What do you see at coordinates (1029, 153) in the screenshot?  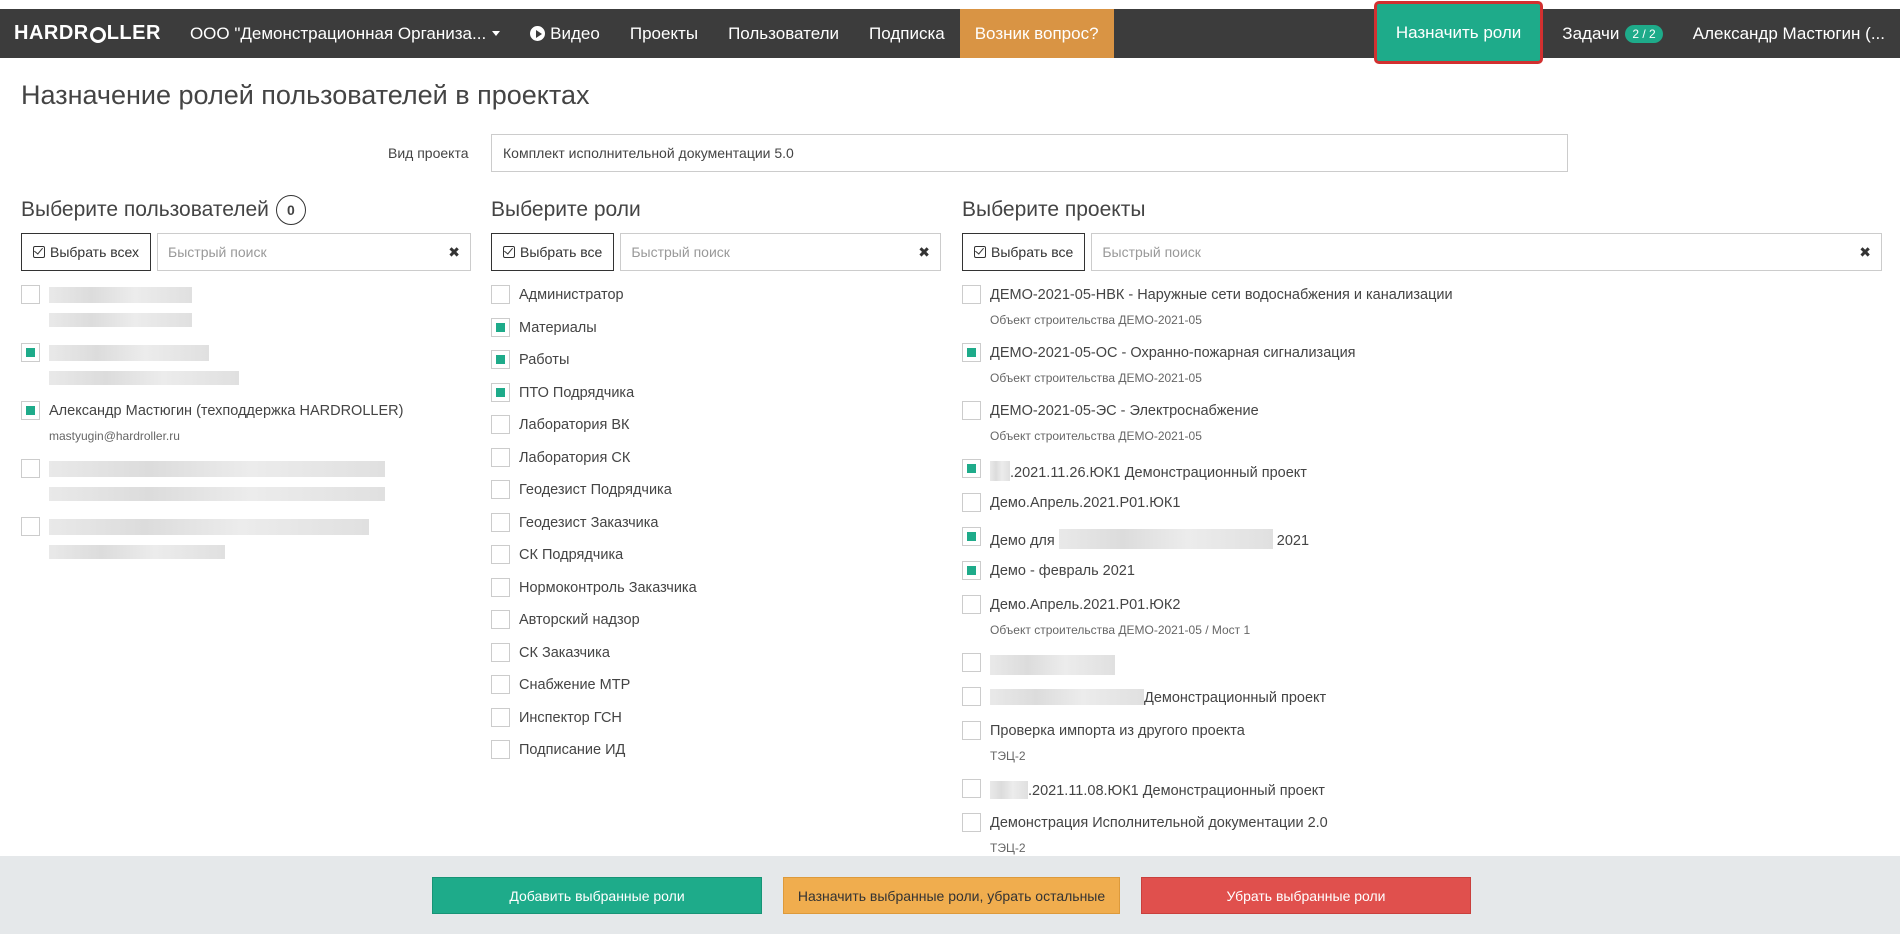 I see `project-type-select: Комплект исполнительной документации 5.0` at bounding box center [1029, 153].